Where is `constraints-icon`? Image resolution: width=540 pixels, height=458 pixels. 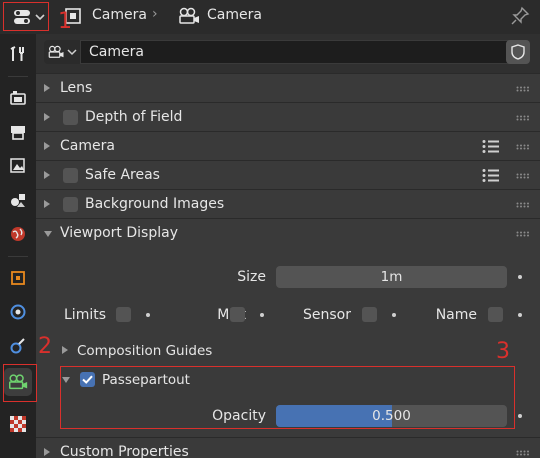
constraints-icon is located at coordinates (17, 346).